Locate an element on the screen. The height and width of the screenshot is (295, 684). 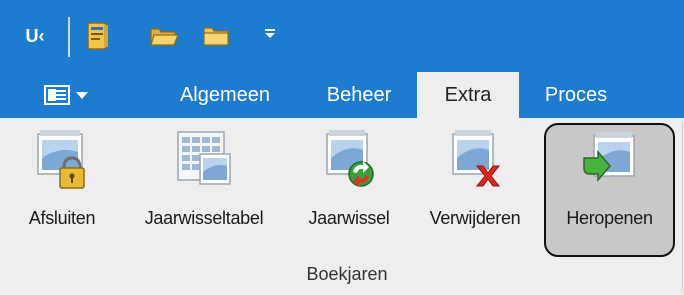
toolbar-separator is located at coordinates (69, 37).